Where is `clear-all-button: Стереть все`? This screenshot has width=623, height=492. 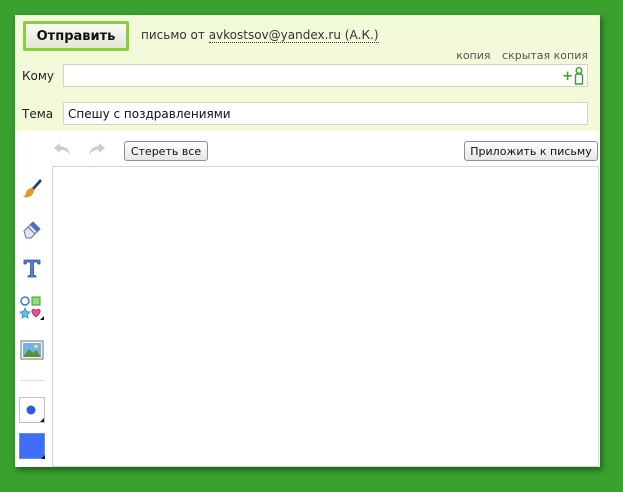
clear-all-button: Стереть все is located at coordinates (166, 151).